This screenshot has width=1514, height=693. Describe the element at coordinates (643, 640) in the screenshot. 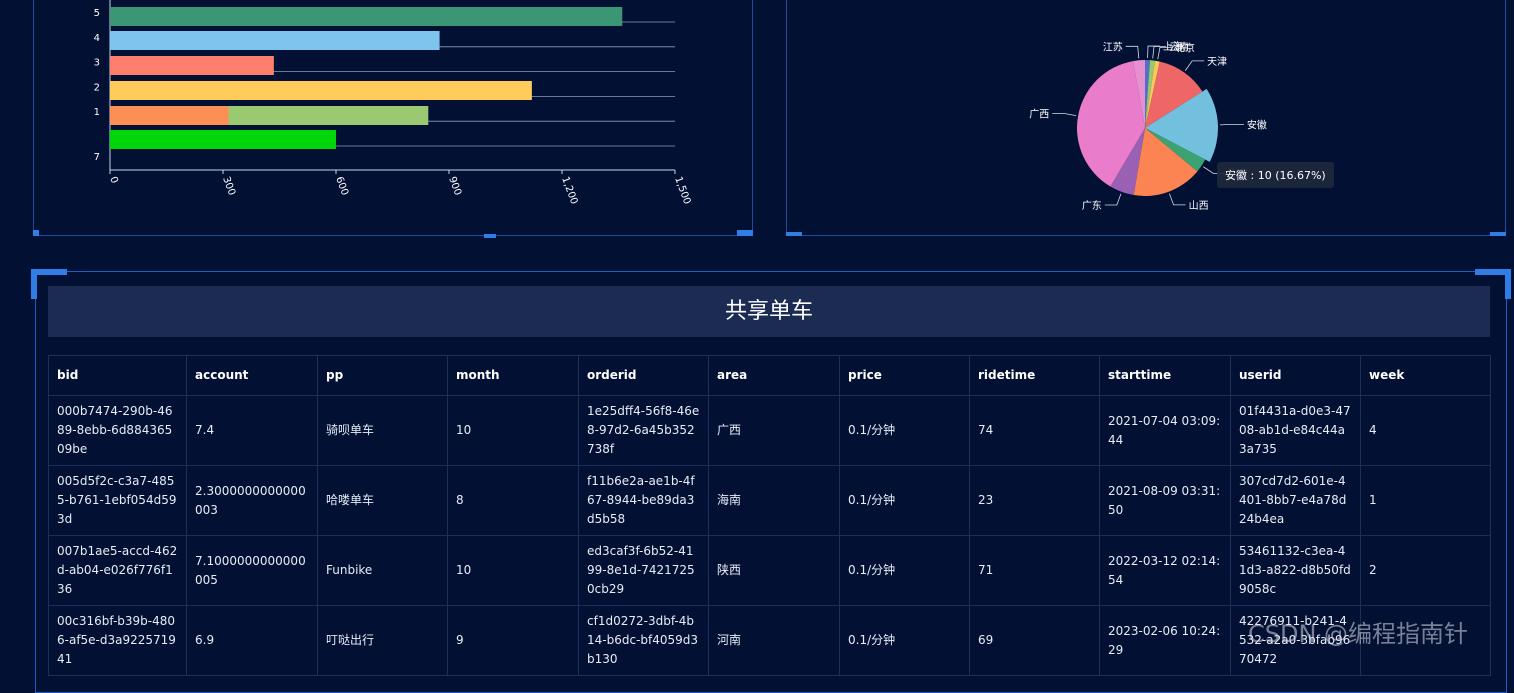

I see `cell-orderid: cf1d0272-3dbf-4b14-b6dc-bf4059d3b130` at that location.